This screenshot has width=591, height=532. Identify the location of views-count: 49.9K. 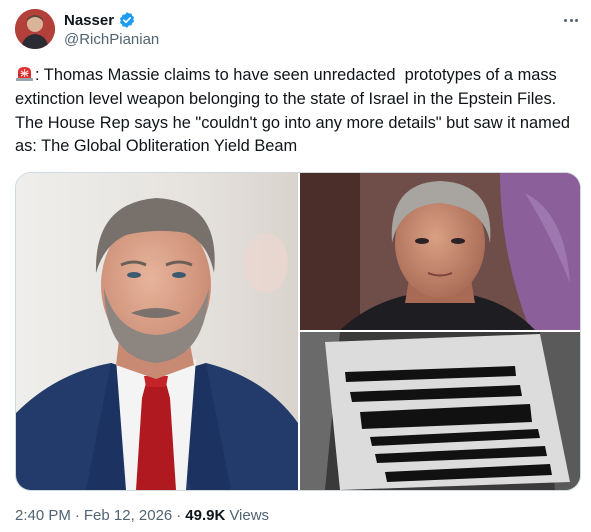
(205, 515).